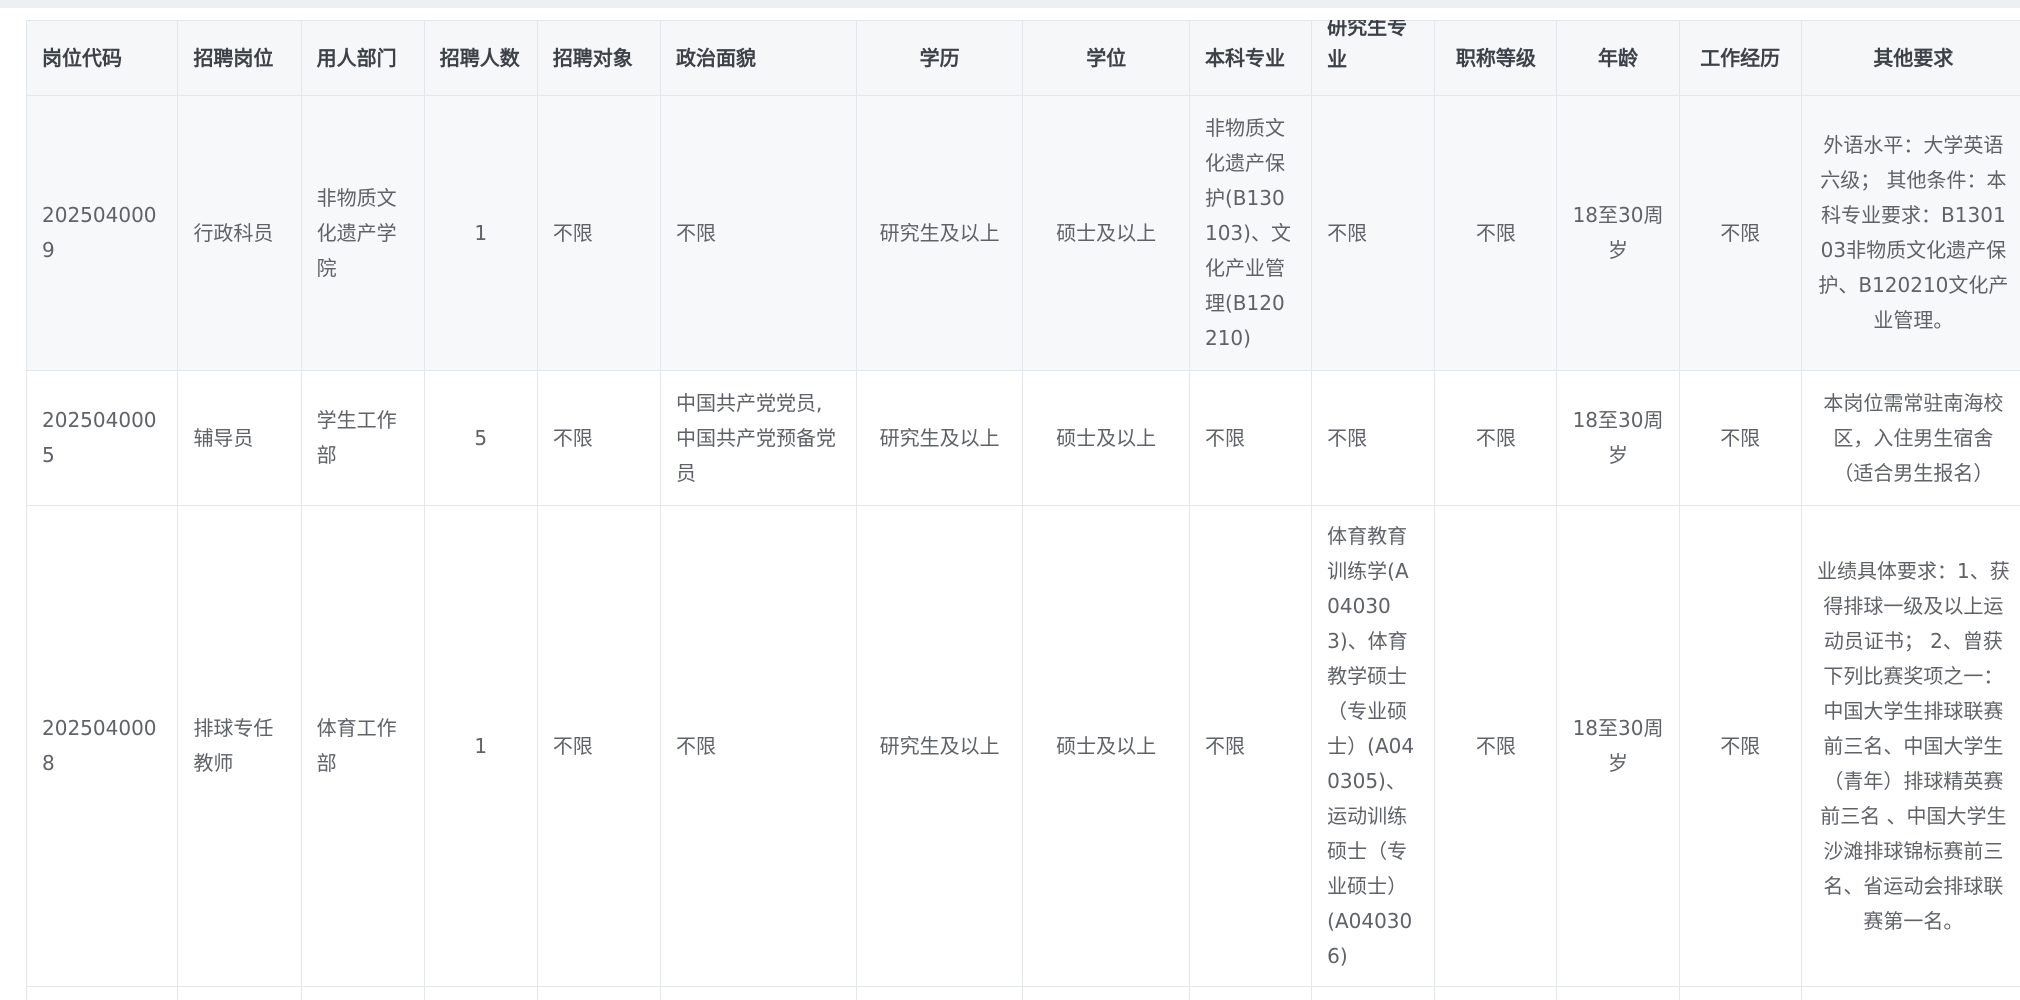 Image resolution: width=2020 pixels, height=1000 pixels. Describe the element at coordinates (102, 233) in the screenshot. I see `cell-code: 2025040009` at that location.